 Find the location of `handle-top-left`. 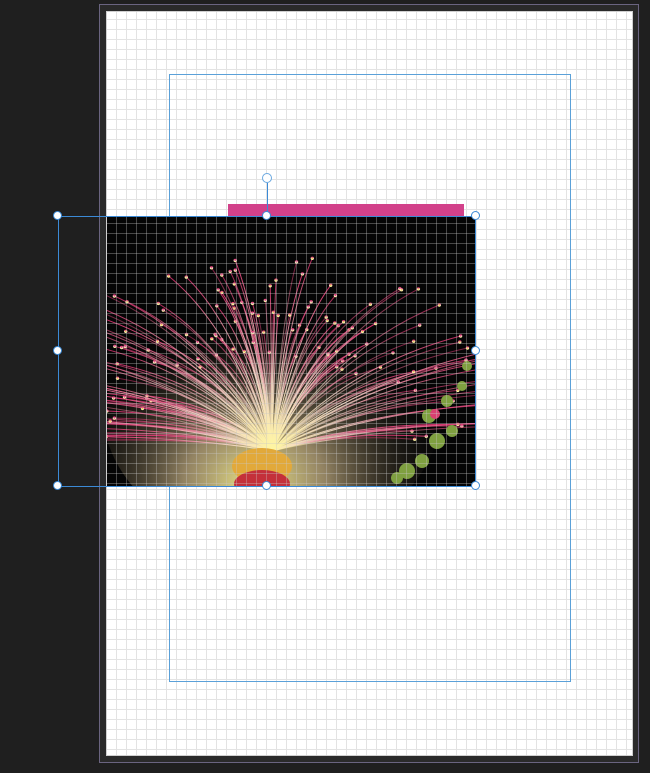

handle-top-left is located at coordinates (57, 215).